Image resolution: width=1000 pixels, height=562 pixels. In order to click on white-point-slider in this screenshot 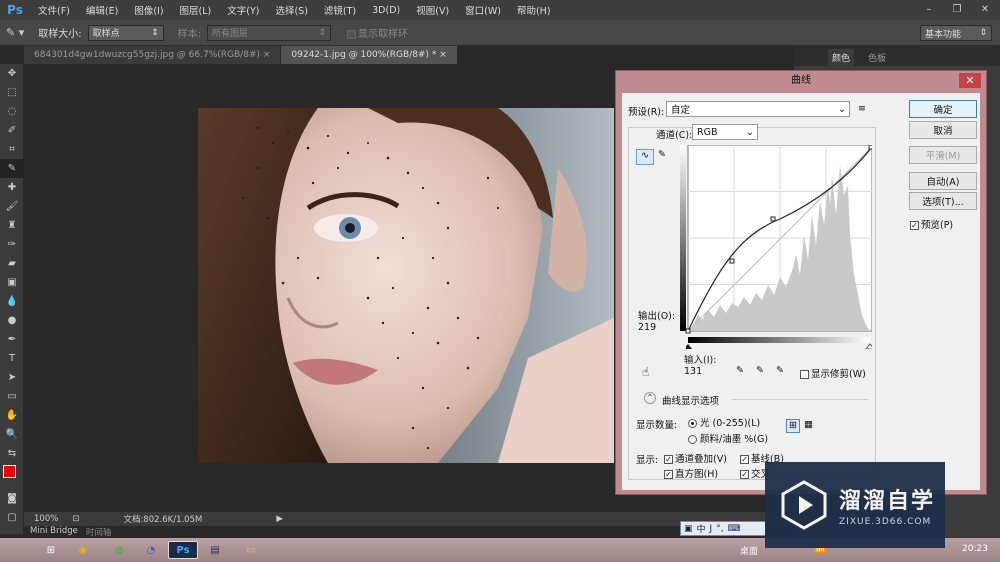, I will do `click(868, 346)`.